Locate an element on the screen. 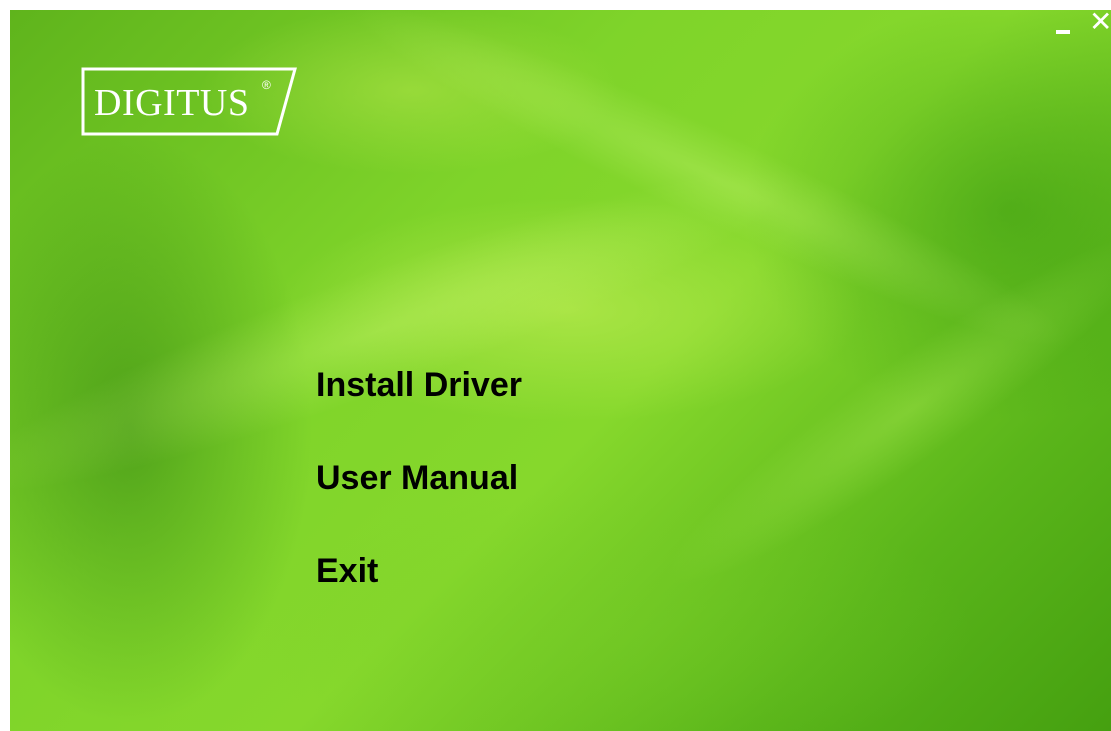 The height and width of the screenshot is (731, 1111). digitus-logo: DIGITUS ® is located at coordinates (190, 102).